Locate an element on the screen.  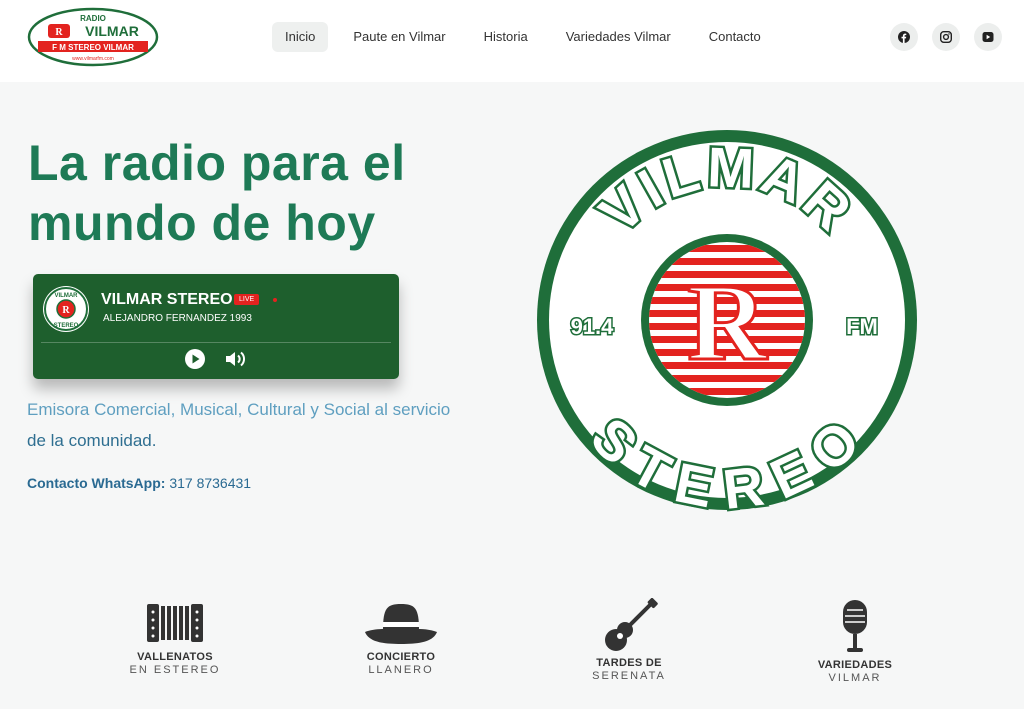
instagram-link is located at coordinates (946, 37).